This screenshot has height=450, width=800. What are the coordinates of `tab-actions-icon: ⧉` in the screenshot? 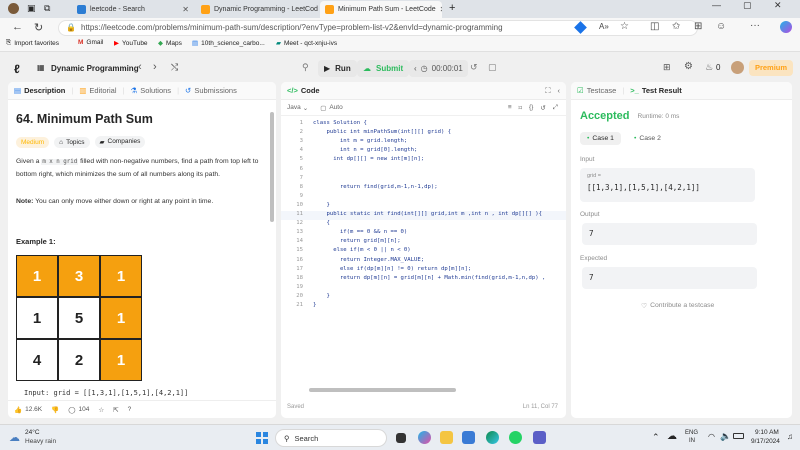 It's located at (47, 8).